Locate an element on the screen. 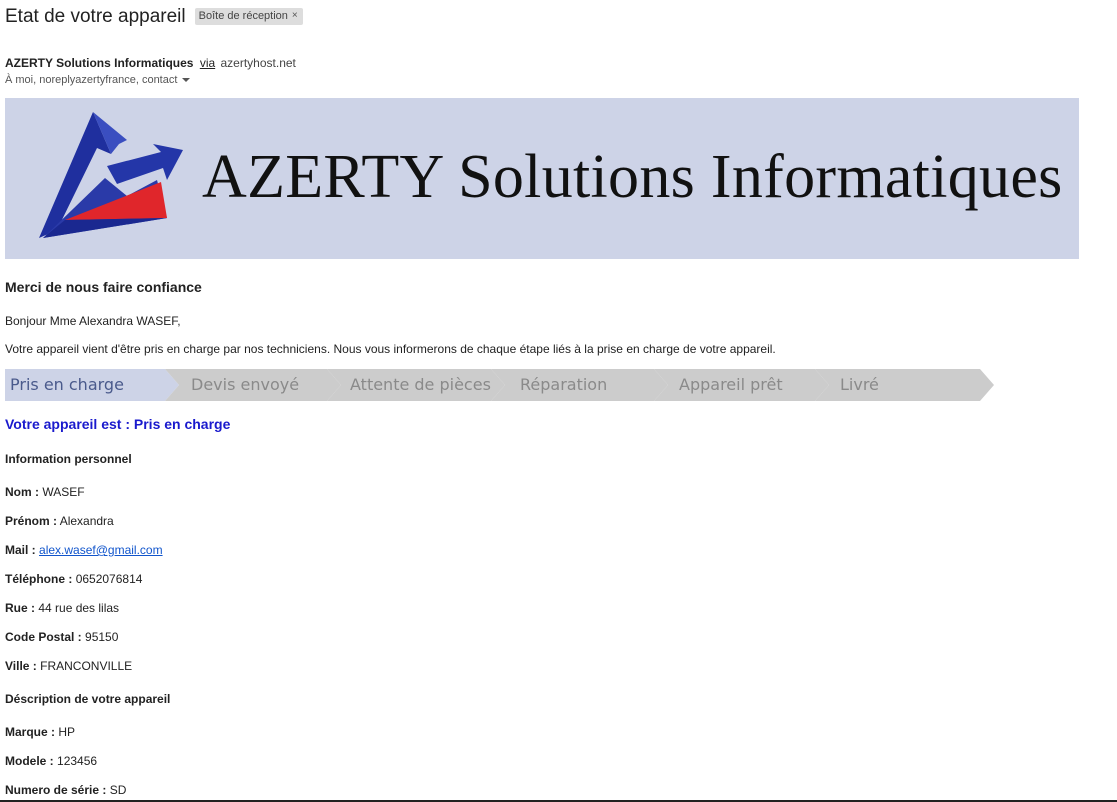 This screenshot has height=802, width=1117. field-label: Marque : is located at coordinates (30, 732).